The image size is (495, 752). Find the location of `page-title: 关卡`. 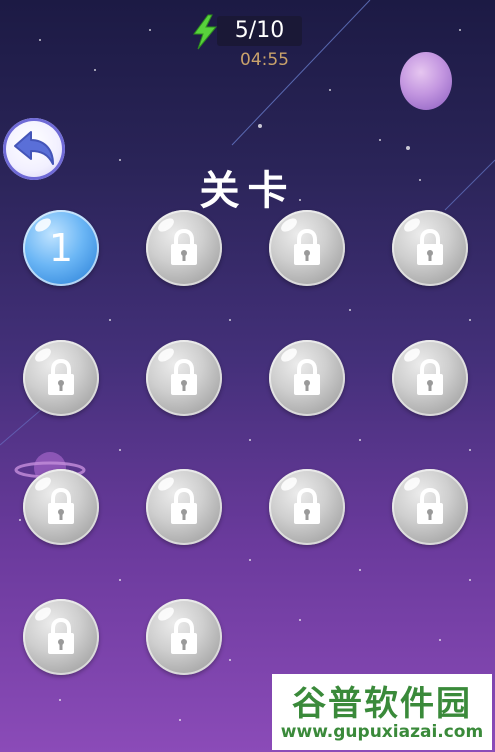

page-title: 关卡 is located at coordinates (247, 191).